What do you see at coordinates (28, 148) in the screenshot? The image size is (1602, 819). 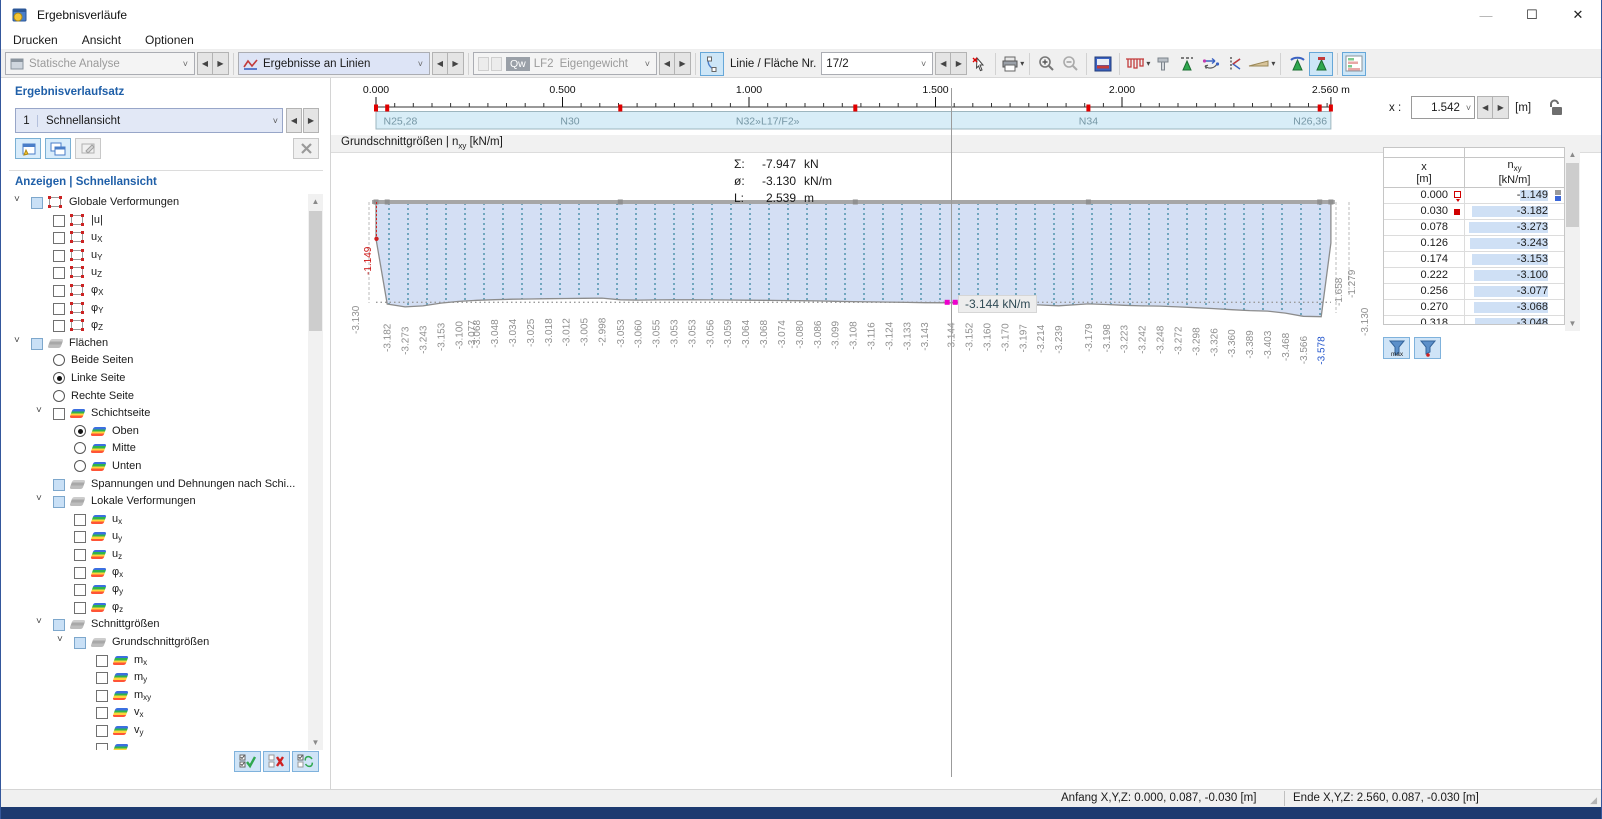 I see `new-set-button` at bounding box center [28, 148].